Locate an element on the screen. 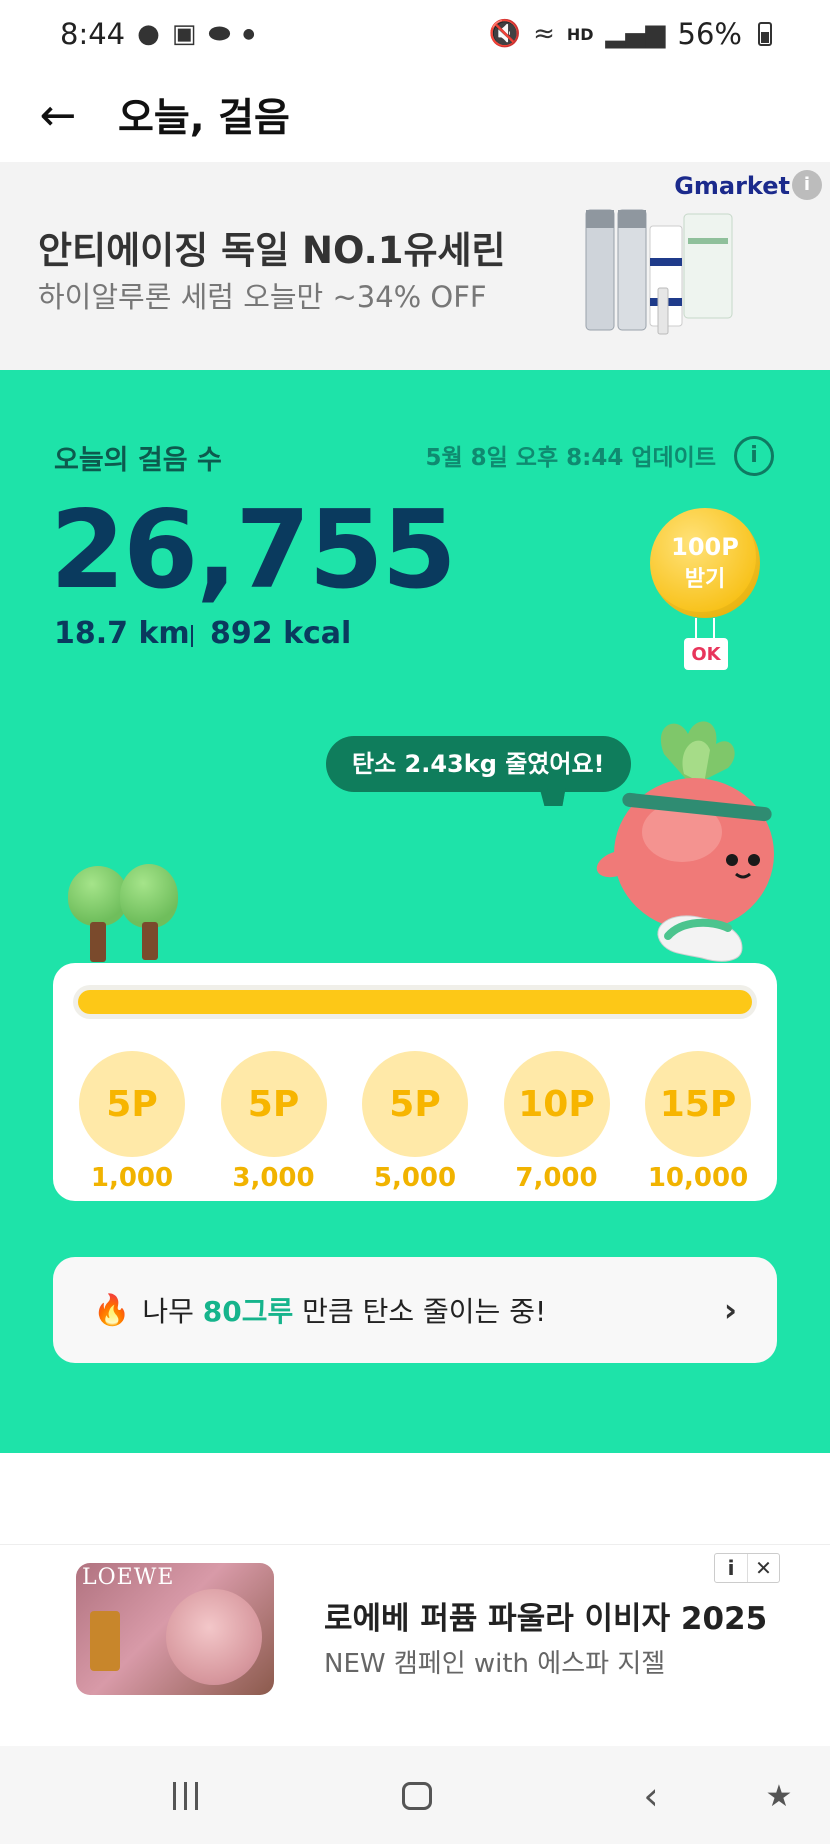  status-left: 8:44 ● ▣ ⬬ ● is located at coordinates (157, 34).